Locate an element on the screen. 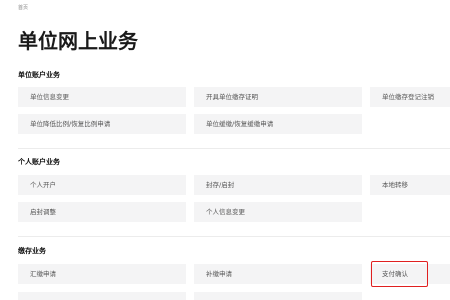 This screenshot has width=450, height=300. tile-supplementary-payment: 补缴申请 is located at coordinates (278, 274).